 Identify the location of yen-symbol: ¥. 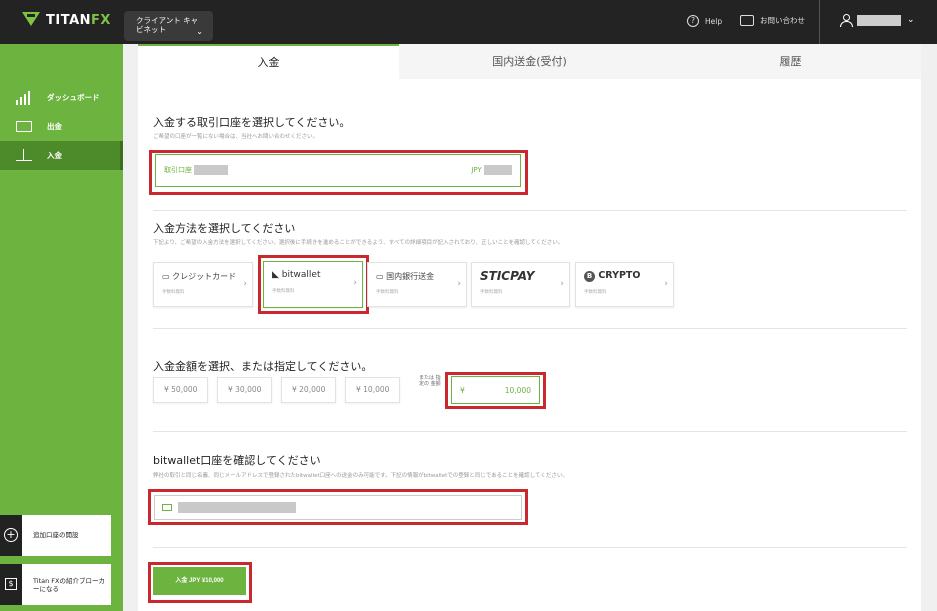
(462, 390).